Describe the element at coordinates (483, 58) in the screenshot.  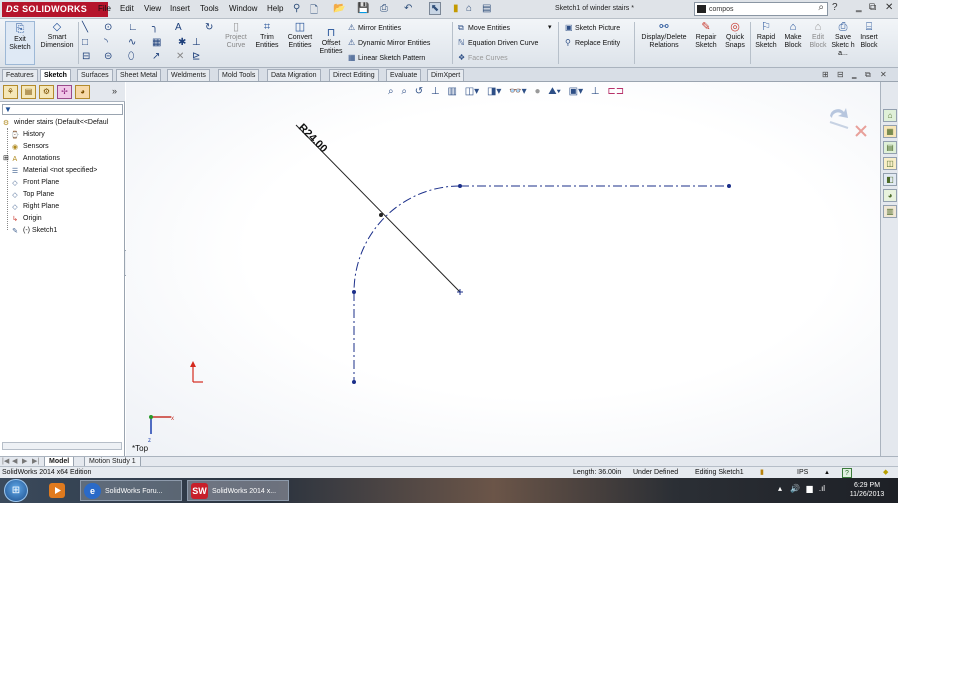
I see `face-curves-button: ❖ Face Curves` at that location.